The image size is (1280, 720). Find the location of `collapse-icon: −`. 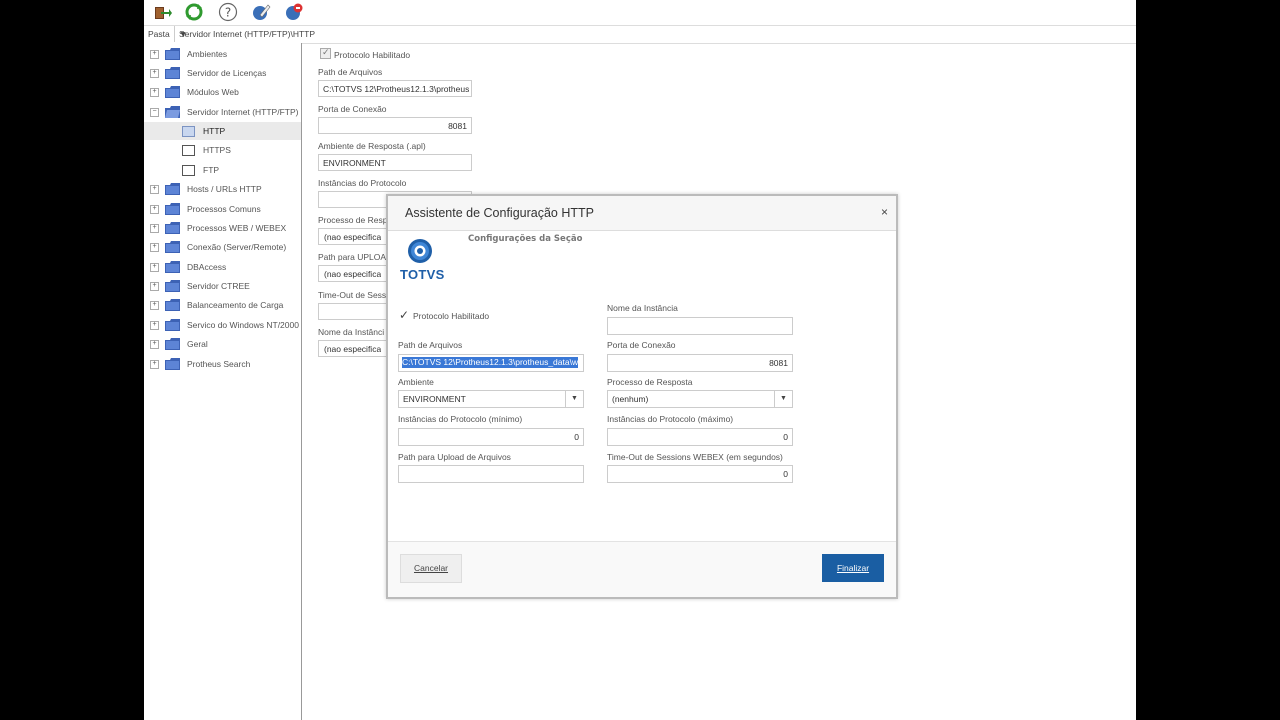

collapse-icon: − is located at coordinates (154, 112).